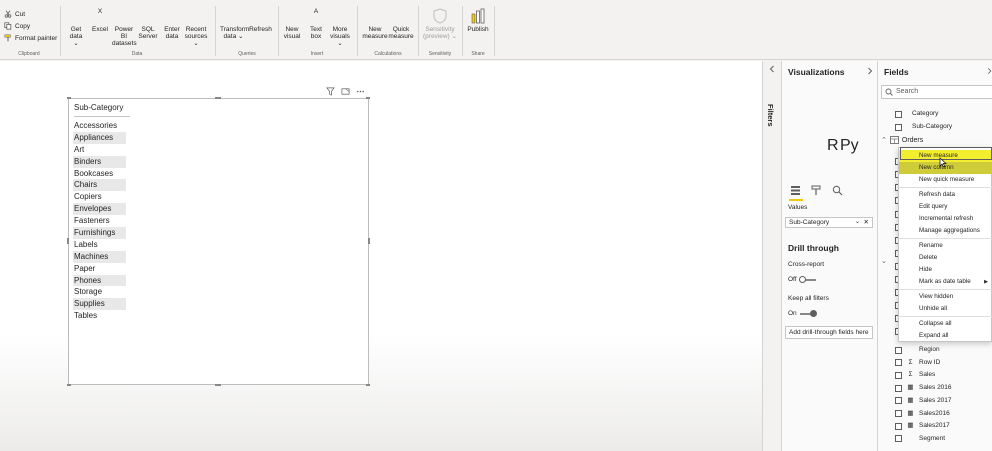  Describe the element at coordinates (832, 103) in the screenshot. I see `line-column-icon` at that location.